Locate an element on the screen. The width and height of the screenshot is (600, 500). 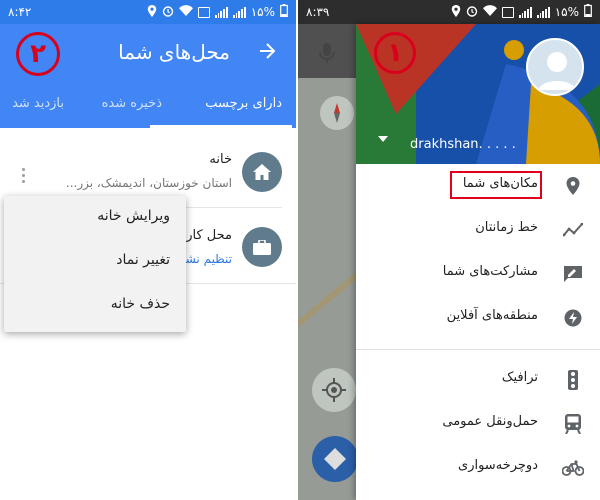
menu-label: دوچرخه‌سواری is located at coordinates (498, 465).